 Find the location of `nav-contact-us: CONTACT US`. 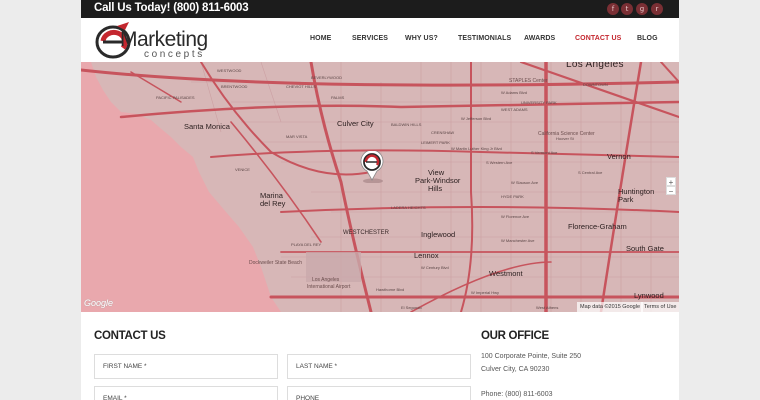

nav-contact-us: CONTACT US is located at coordinates (598, 38).